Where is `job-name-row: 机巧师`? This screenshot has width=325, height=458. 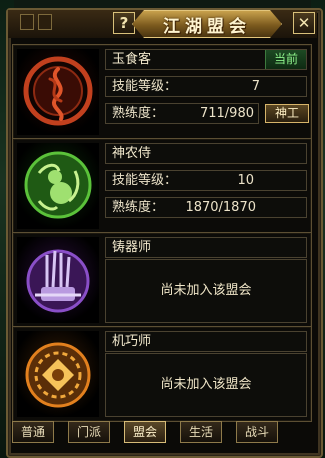
job-name-row: 机巧师 is located at coordinates (206, 341).